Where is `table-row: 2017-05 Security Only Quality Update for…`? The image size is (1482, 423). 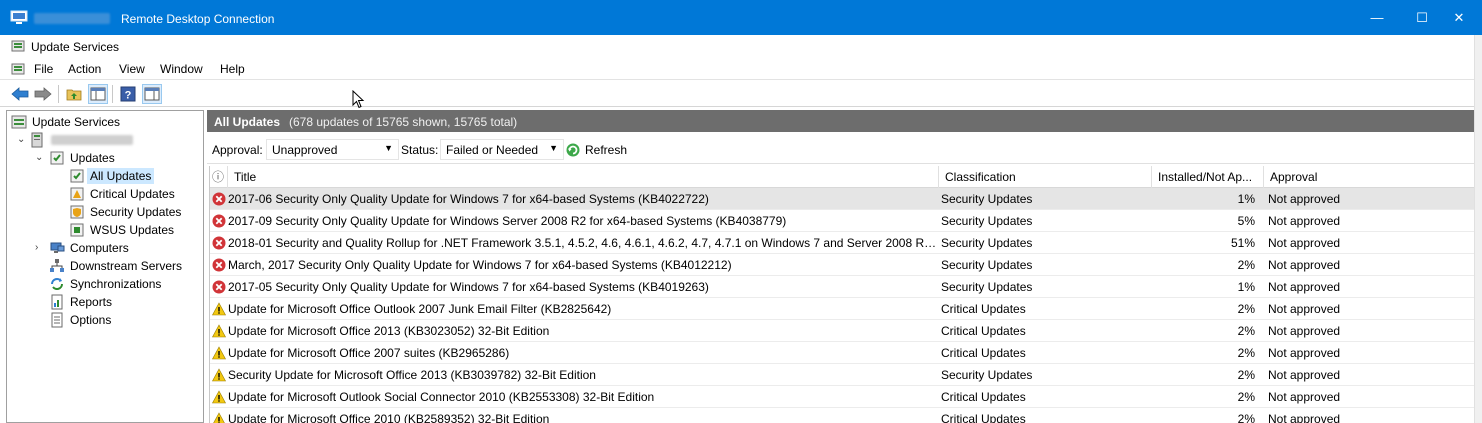
table-row: 2017-05 Security Only Quality Update for… is located at coordinates (842, 287).